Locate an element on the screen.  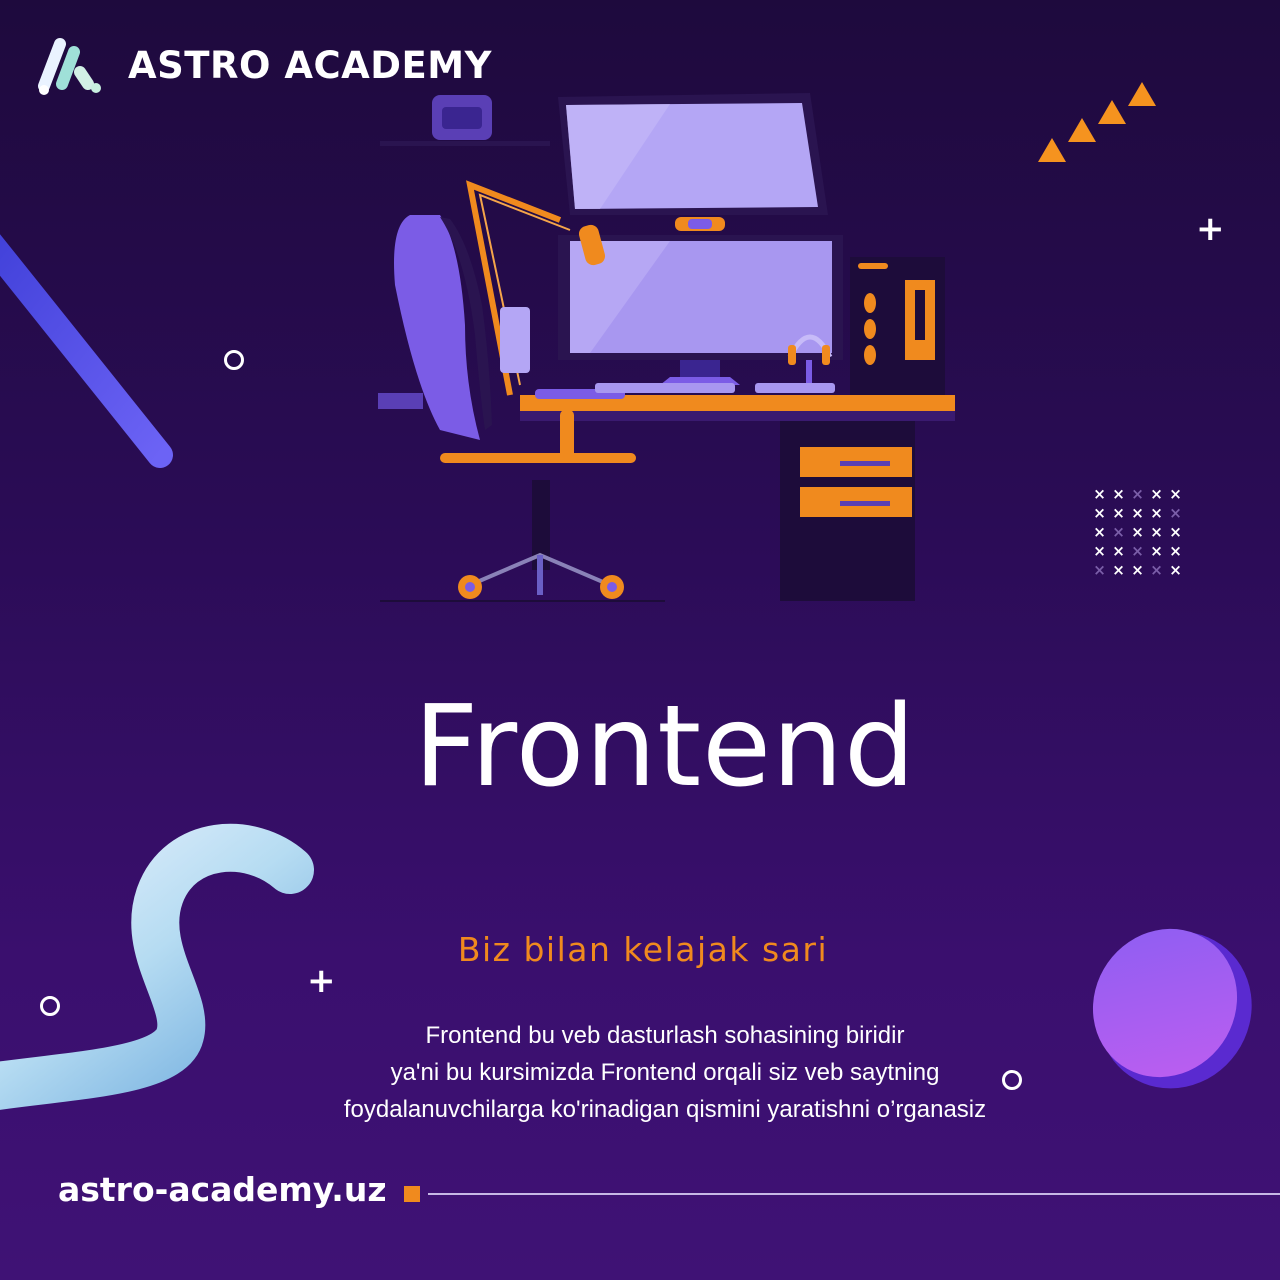
brand-name: ASTRO ACADEMY is located at coordinates (310, 65).